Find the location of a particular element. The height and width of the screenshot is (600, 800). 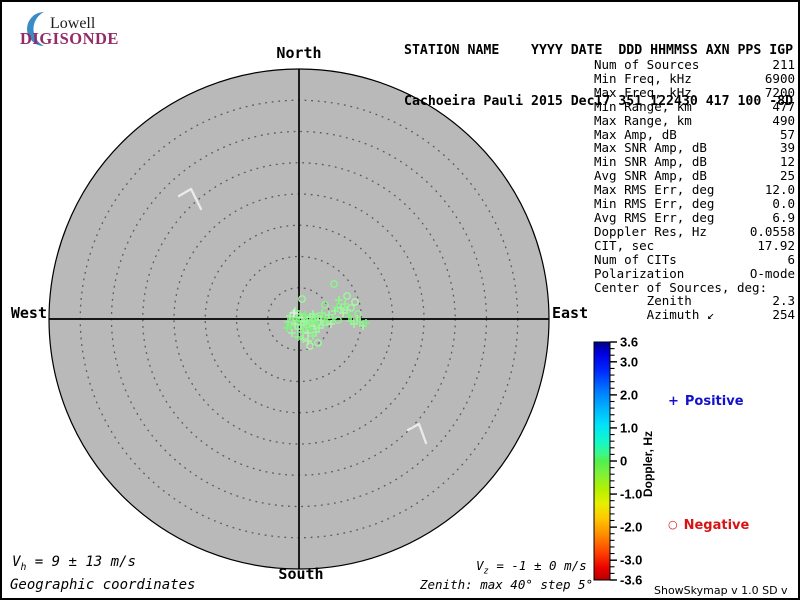

vz-symbol: V is located at coordinates (480, 565).